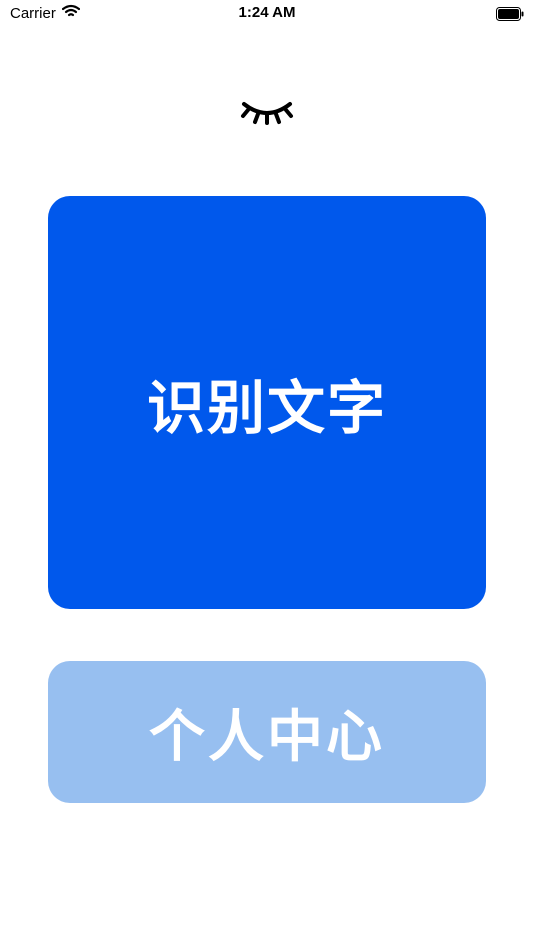 The width and height of the screenshot is (534, 950). I want to click on battery-icon, so click(510, 13).